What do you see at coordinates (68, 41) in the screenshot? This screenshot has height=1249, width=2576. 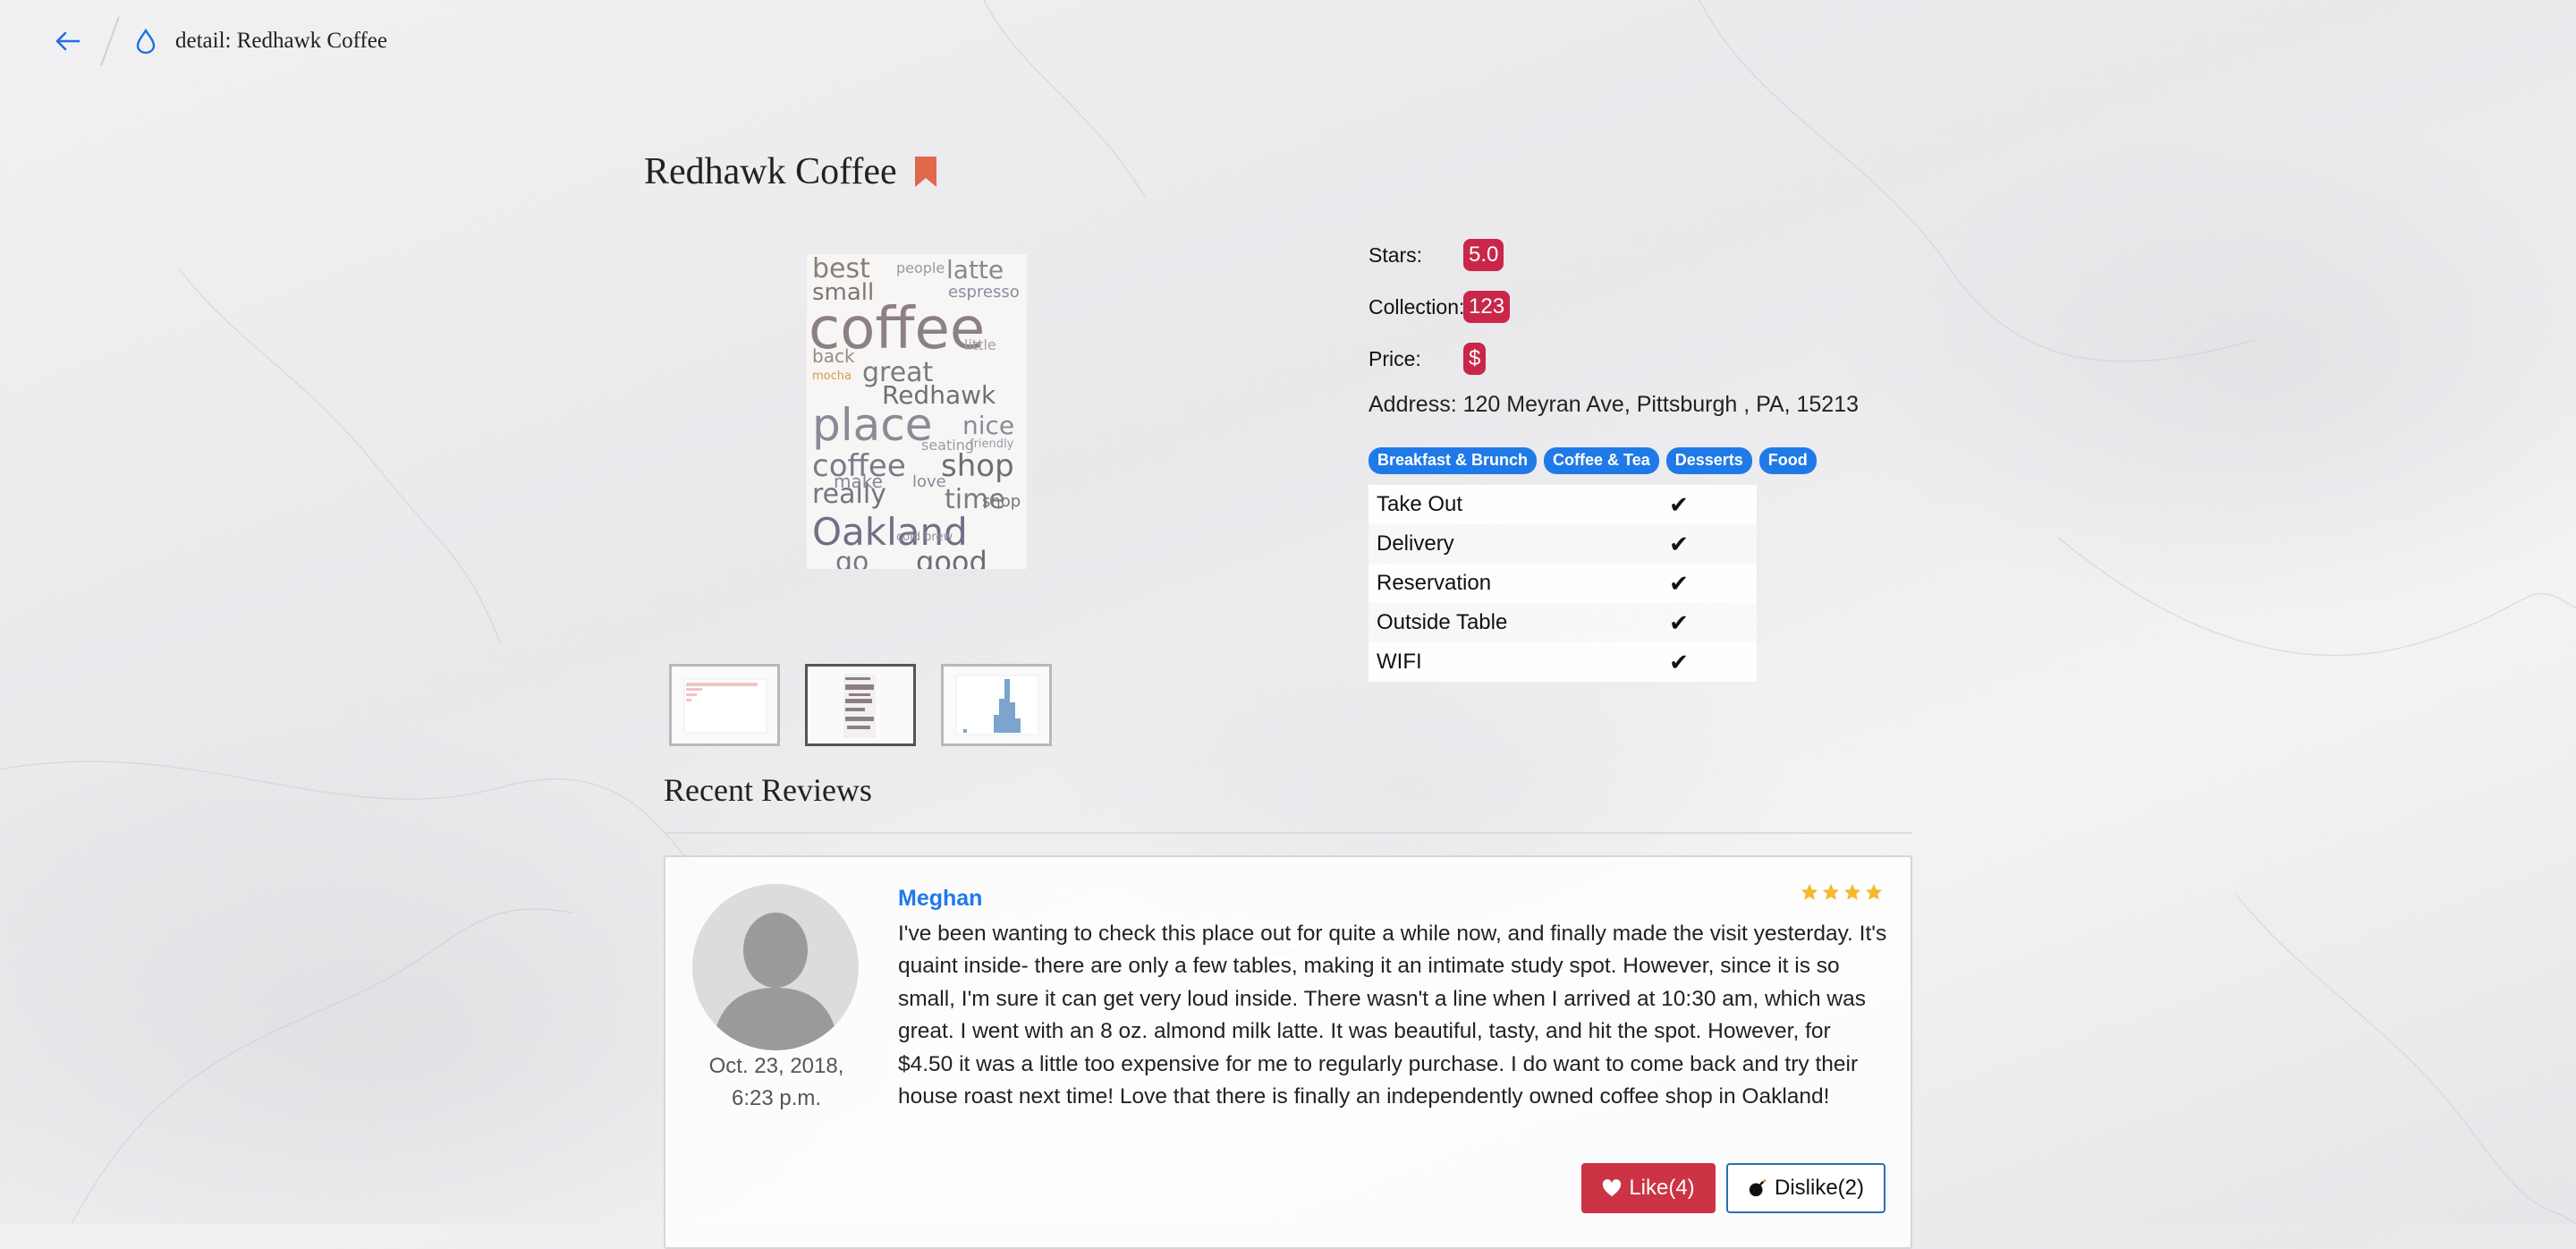 I see `arrow-left-icon` at bounding box center [68, 41].